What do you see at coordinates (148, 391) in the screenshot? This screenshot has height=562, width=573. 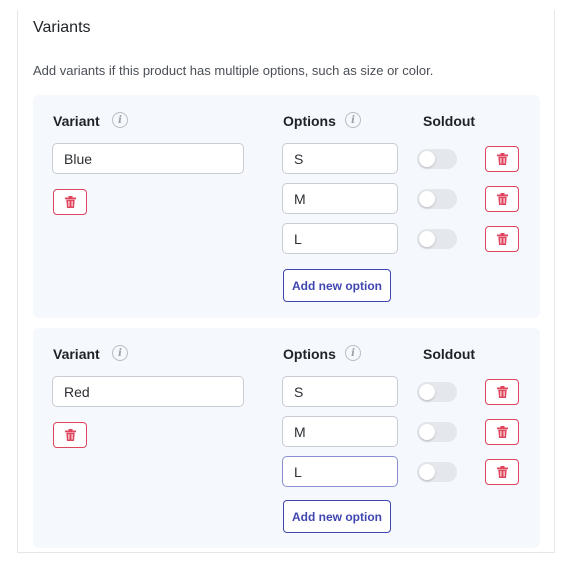 I see `variant-name-input: Red` at bounding box center [148, 391].